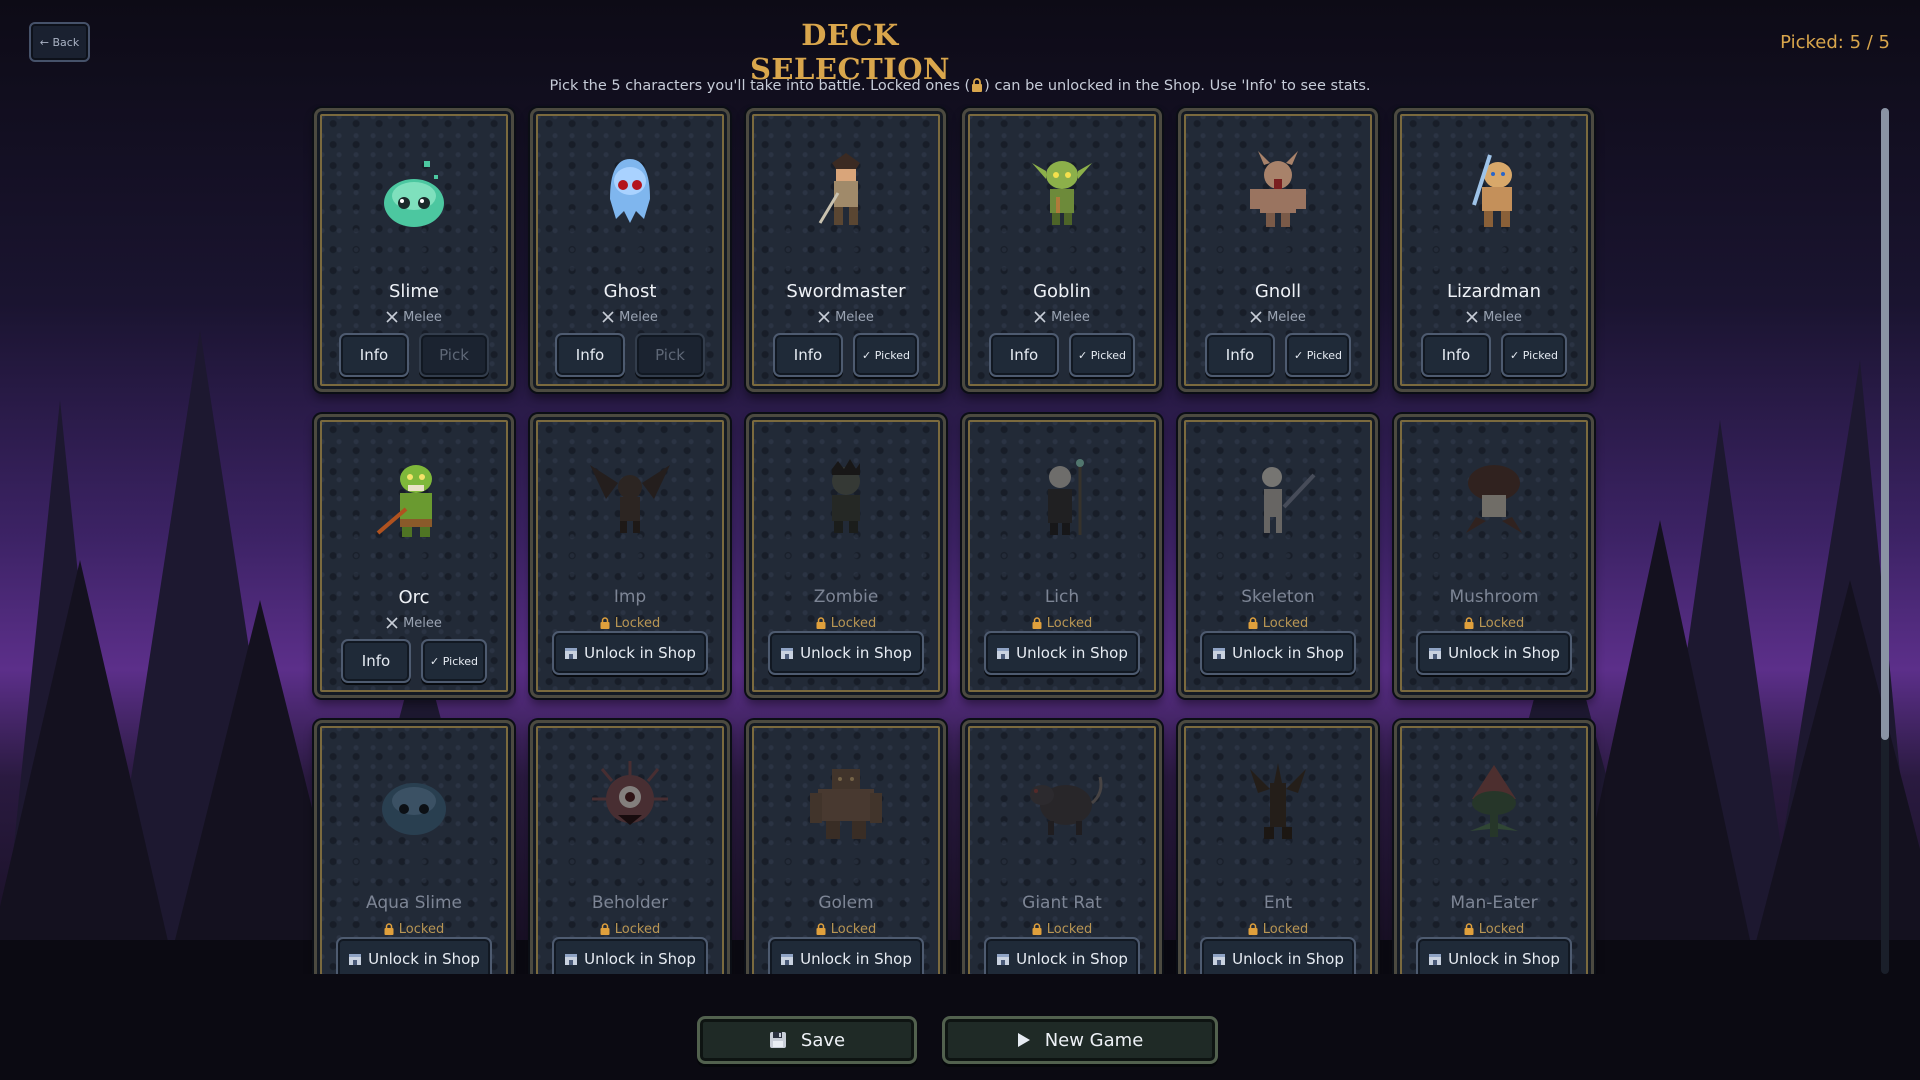 This screenshot has height=1080, width=1920. I want to click on character-card-aqua-slime: Aqua Slime Locked Unlock in Shop, so click(414, 847).